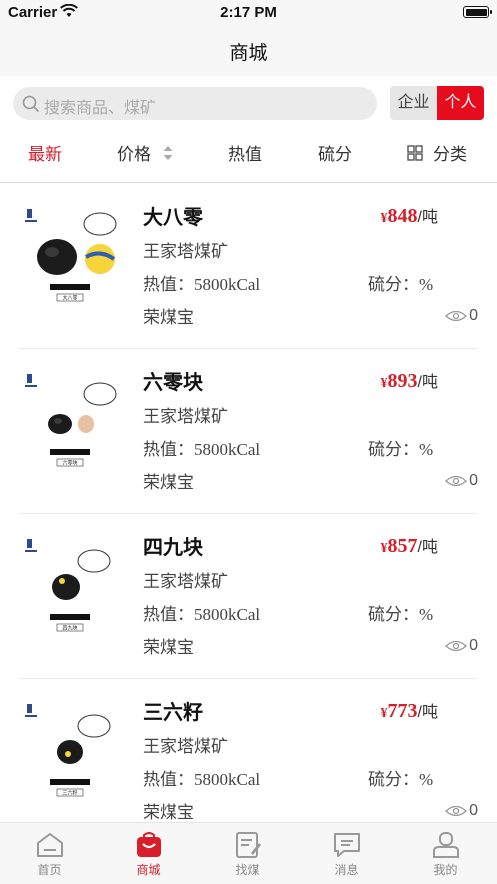 The height and width of the screenshot is (884, 497). I want to click on product-price: ¥773/吨, so click(409, 710).